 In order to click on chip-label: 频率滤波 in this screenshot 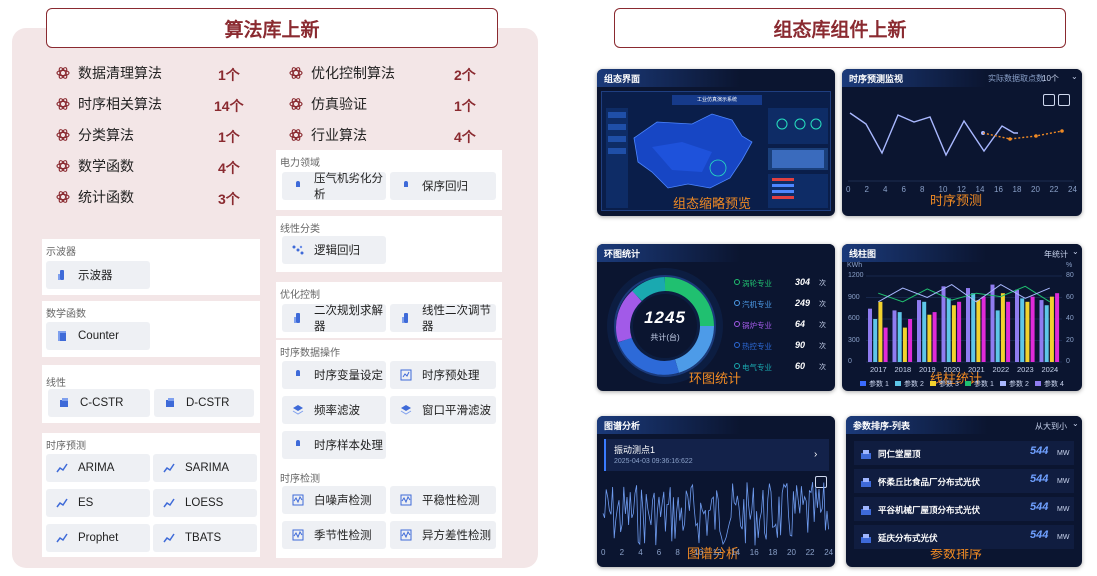, I will do `click(337, 411)`.